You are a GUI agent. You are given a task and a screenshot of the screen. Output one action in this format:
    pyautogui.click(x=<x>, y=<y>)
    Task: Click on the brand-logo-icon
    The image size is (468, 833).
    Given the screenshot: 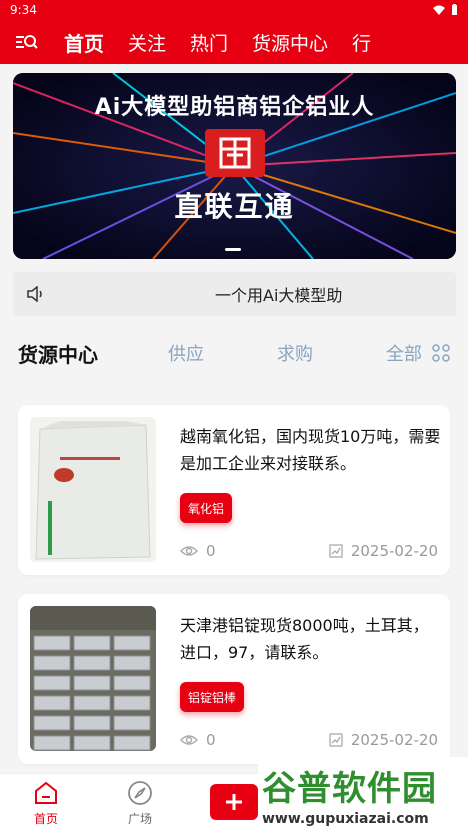 What is the action you would take?
    pyautogui.click(x=235, y=153)
    